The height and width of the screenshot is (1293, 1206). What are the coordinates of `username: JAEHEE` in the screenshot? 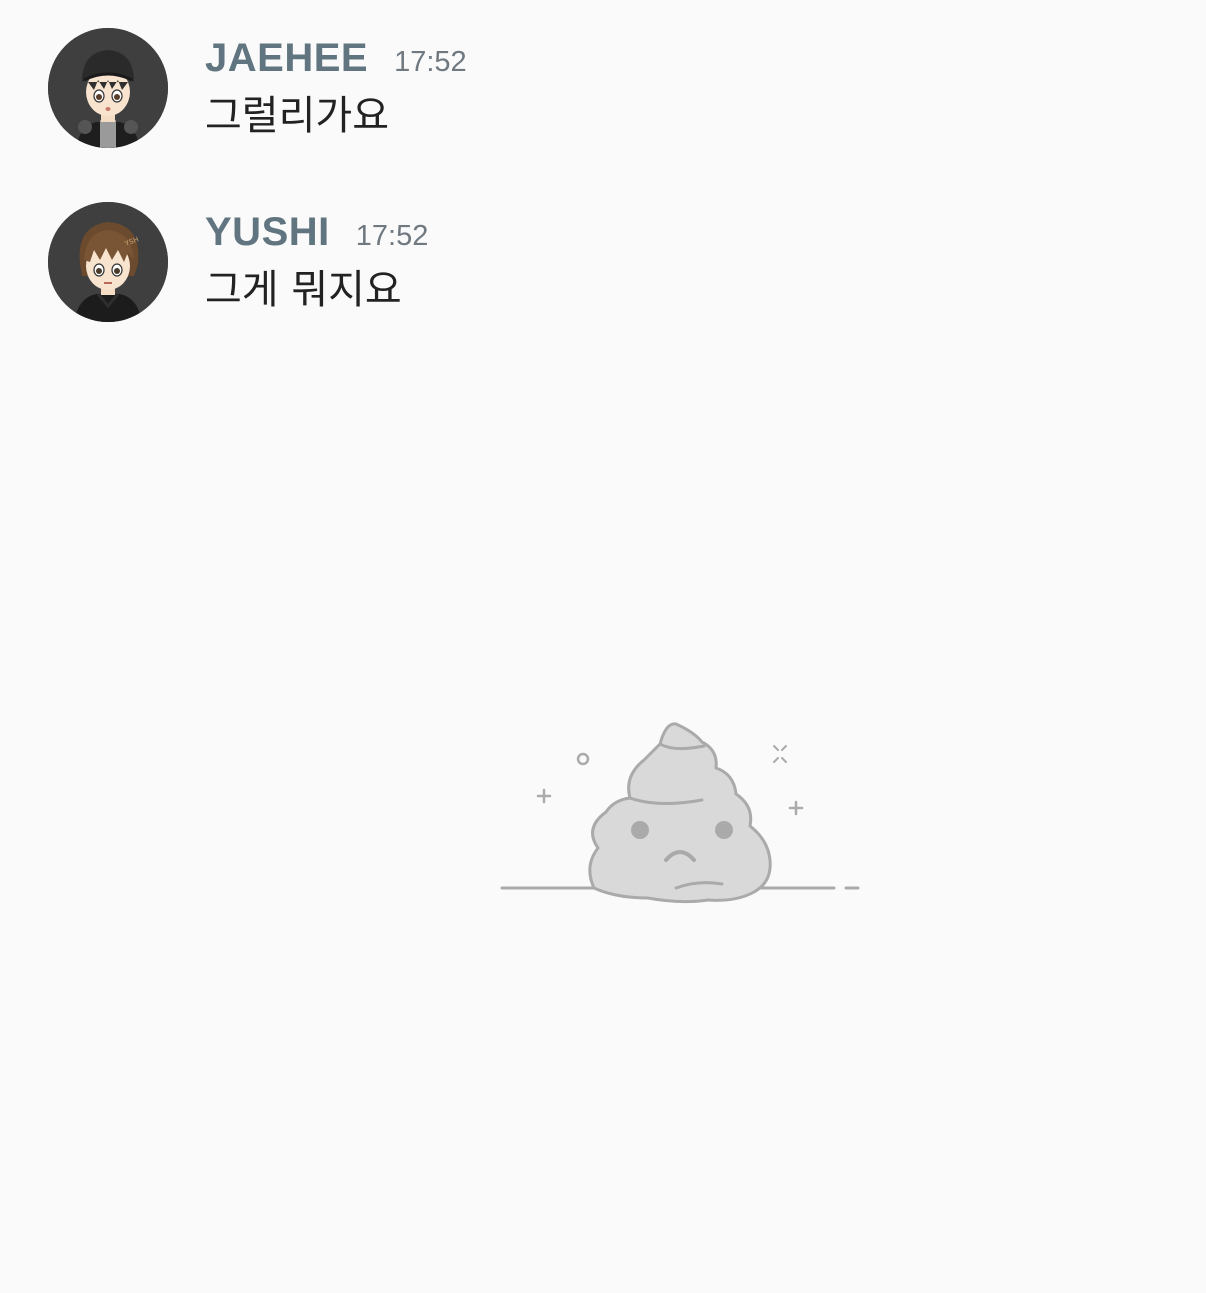 It's located at (286, 58).